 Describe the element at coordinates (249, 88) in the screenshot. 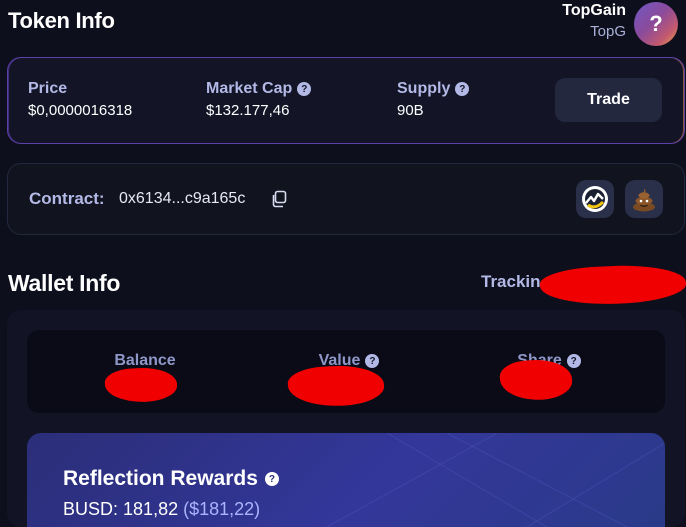

I see `market-cap-label: Market Cap` at that location.